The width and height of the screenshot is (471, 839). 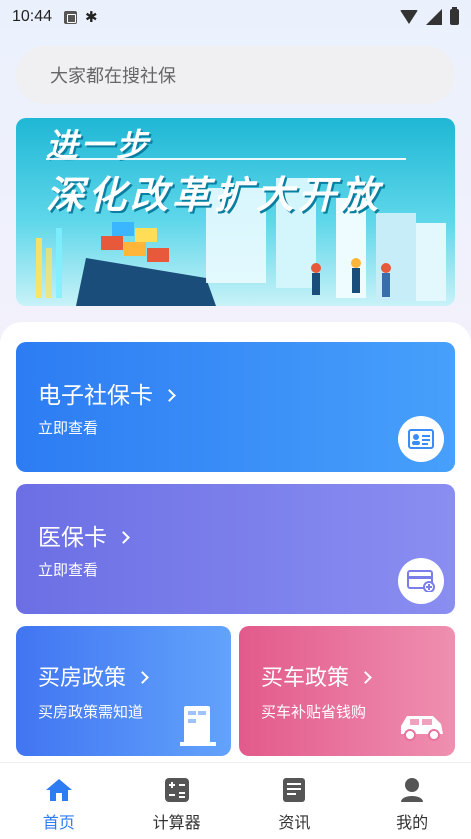 What do you see at coordinates (421, 439) in the screenshot?
I see `id-card-icon` at bounding box center [421, 439].